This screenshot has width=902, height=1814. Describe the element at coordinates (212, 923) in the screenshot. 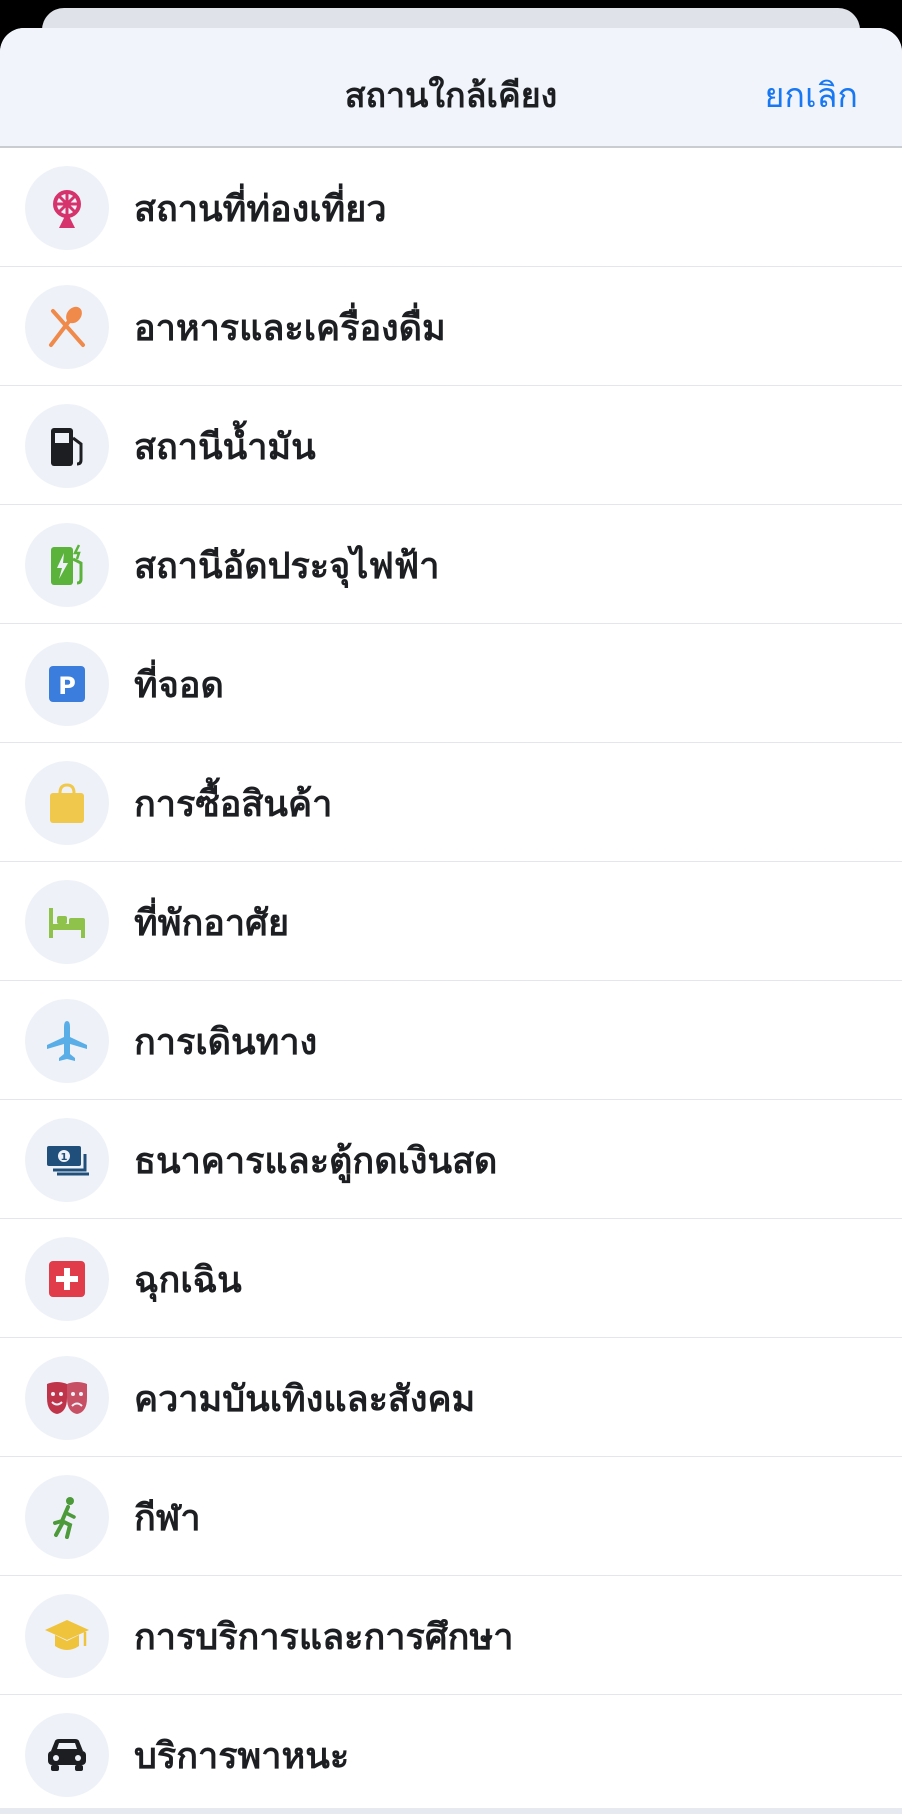

I see `category-label: ที่พักอาศัย` at that location.